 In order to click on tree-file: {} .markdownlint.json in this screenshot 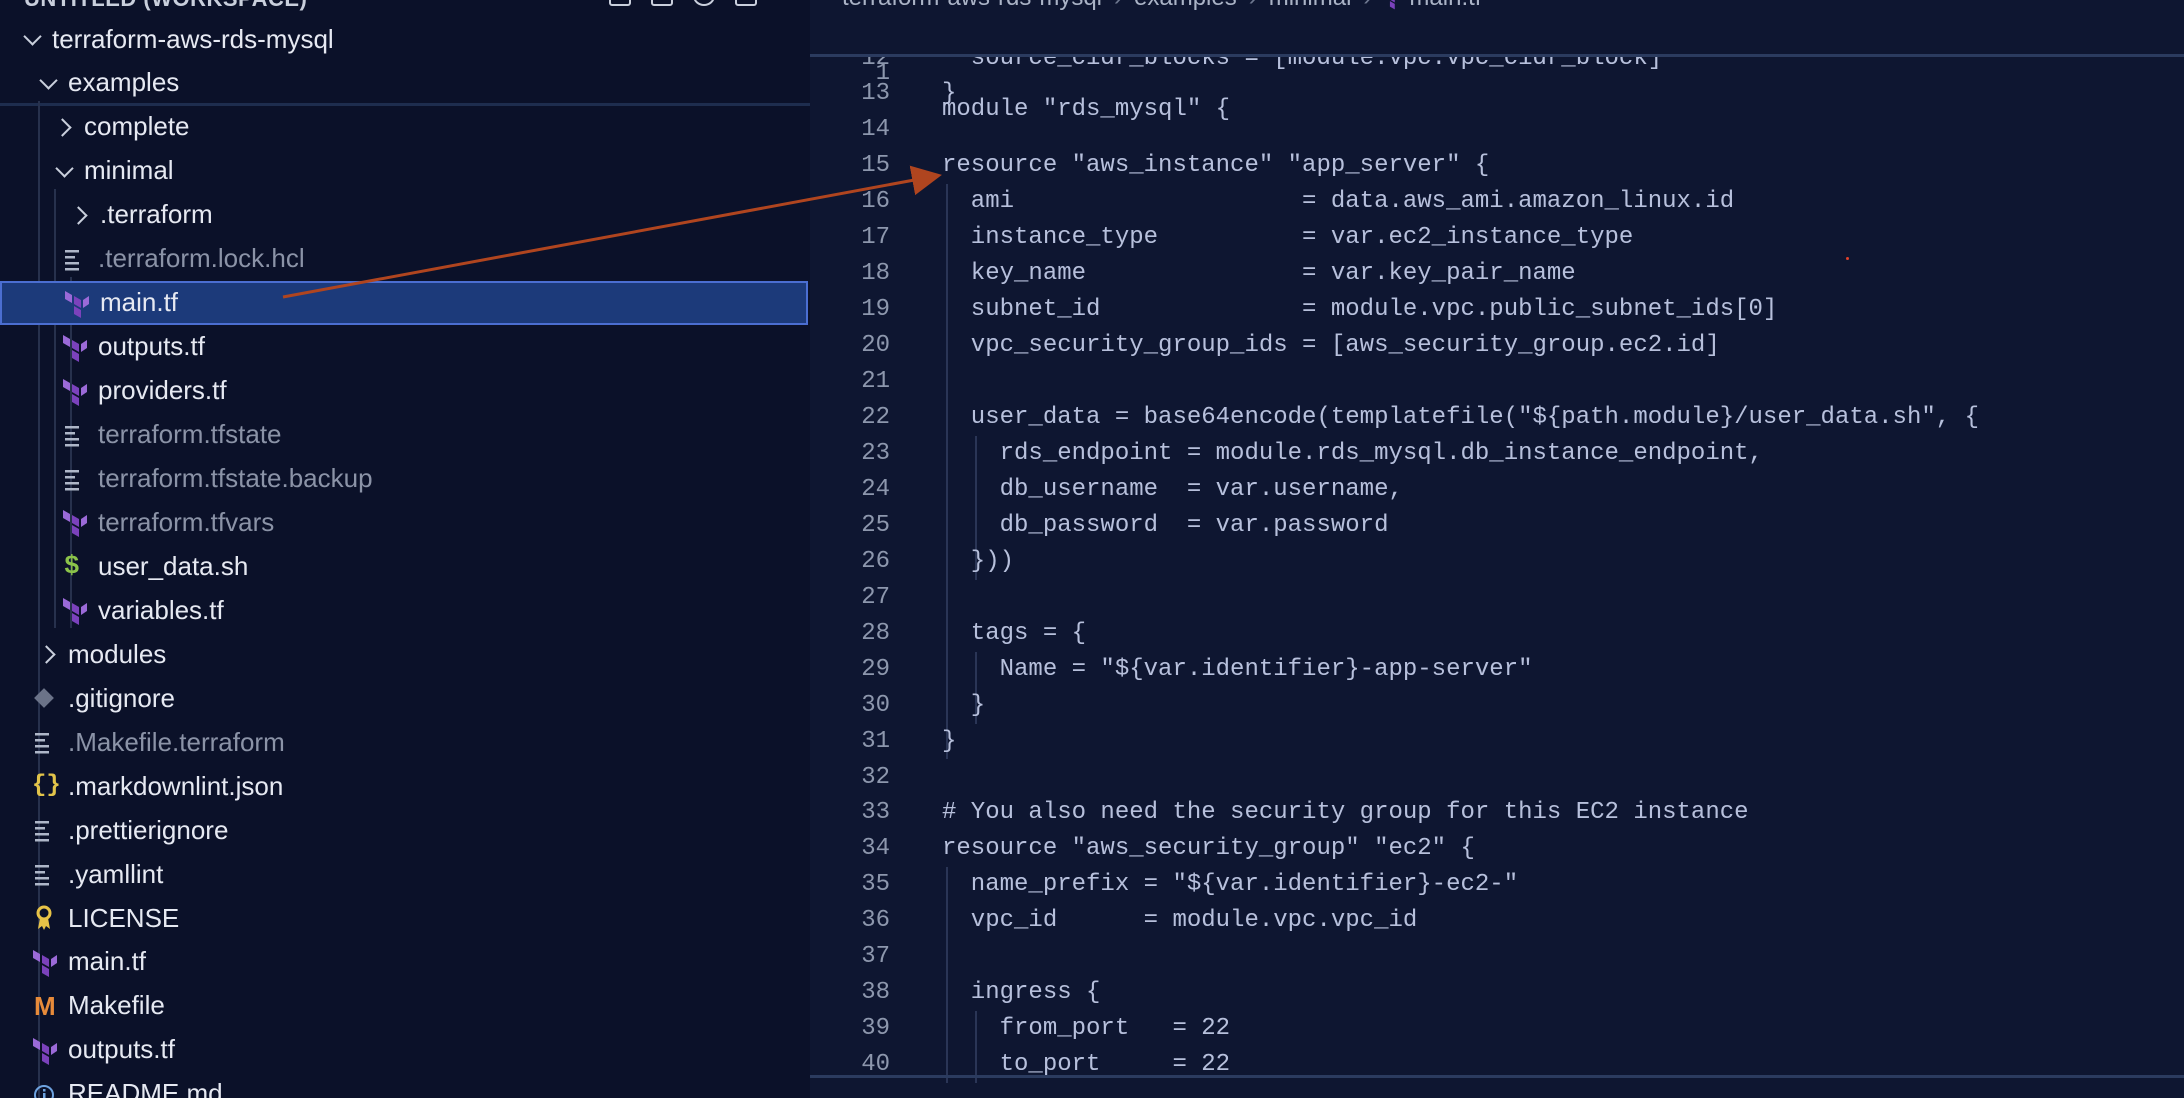, I will do `click(404, 786)`.